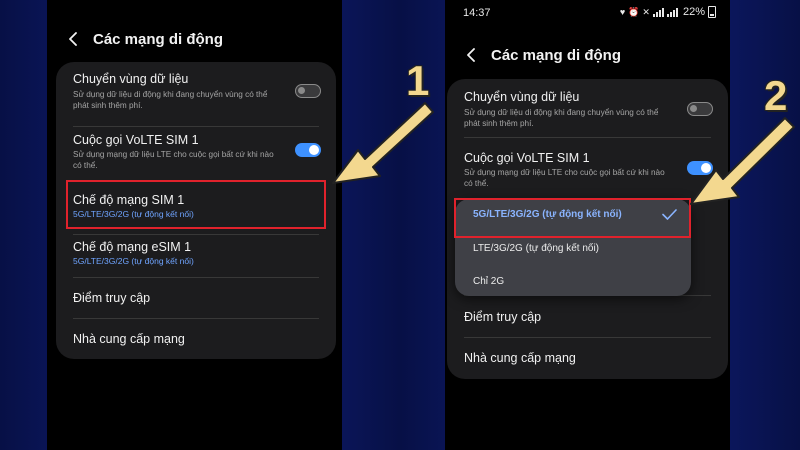  Describe the element at coordinates (634, 11) in the screenshot. I see `alarm-icon: ⏰` at that location.